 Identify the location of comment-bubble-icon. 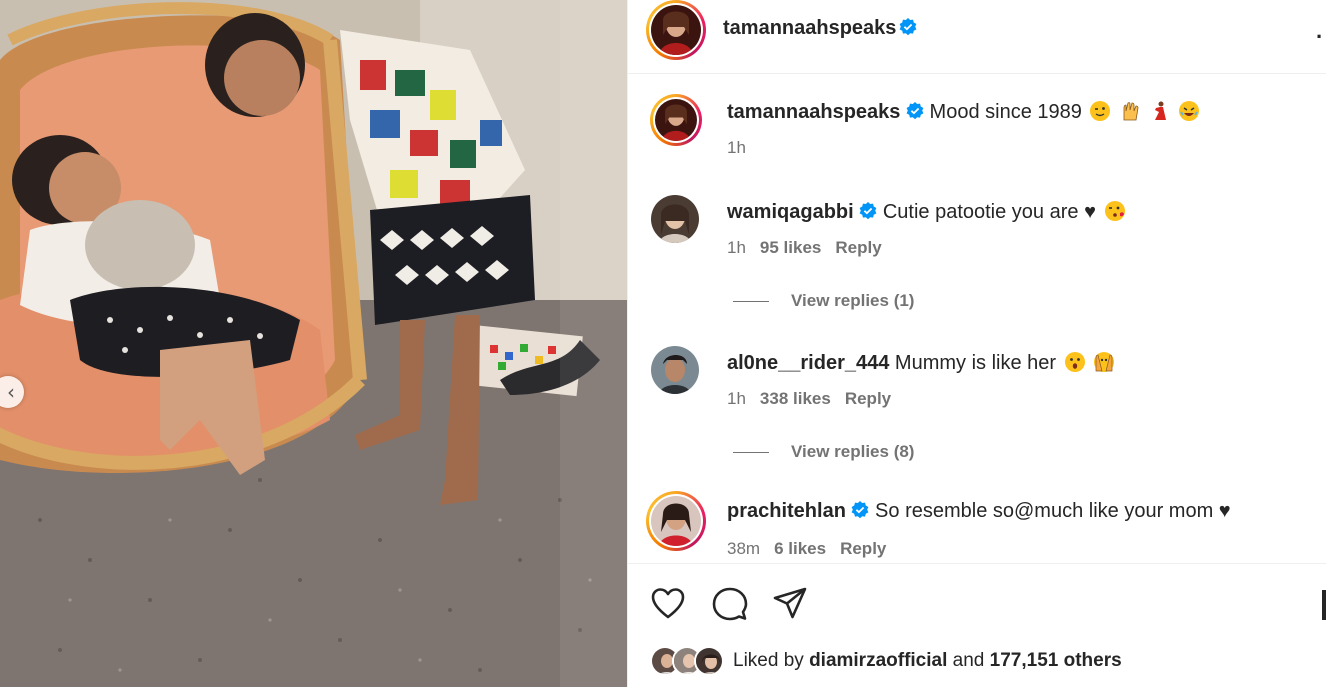
(730, 604).